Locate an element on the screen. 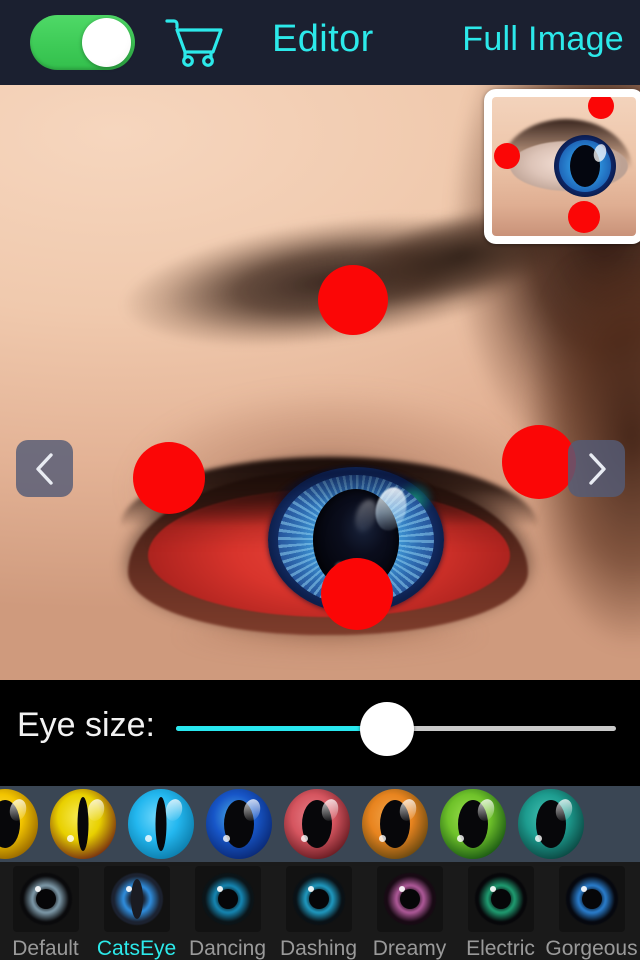  preview-handle-left is located at coordinates (507, 156).